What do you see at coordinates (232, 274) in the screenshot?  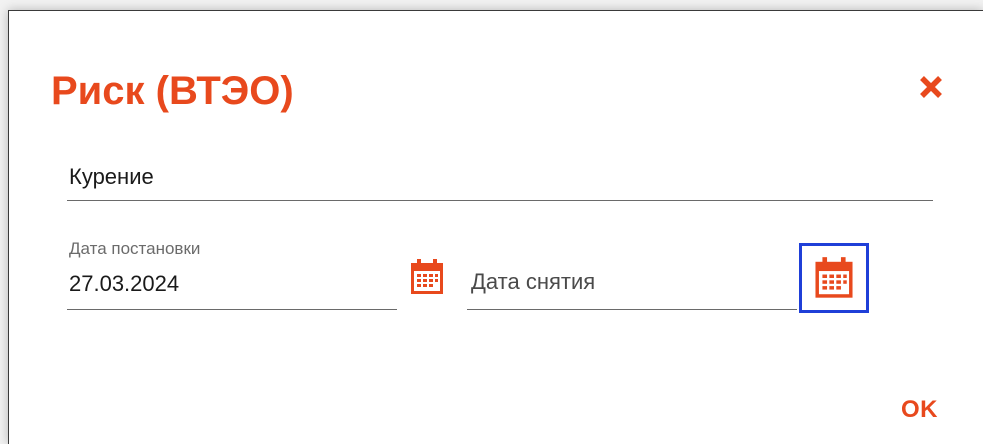 I see `date-start-field: Дата постановки 27.03.2024` at bounding box center [232, 274].